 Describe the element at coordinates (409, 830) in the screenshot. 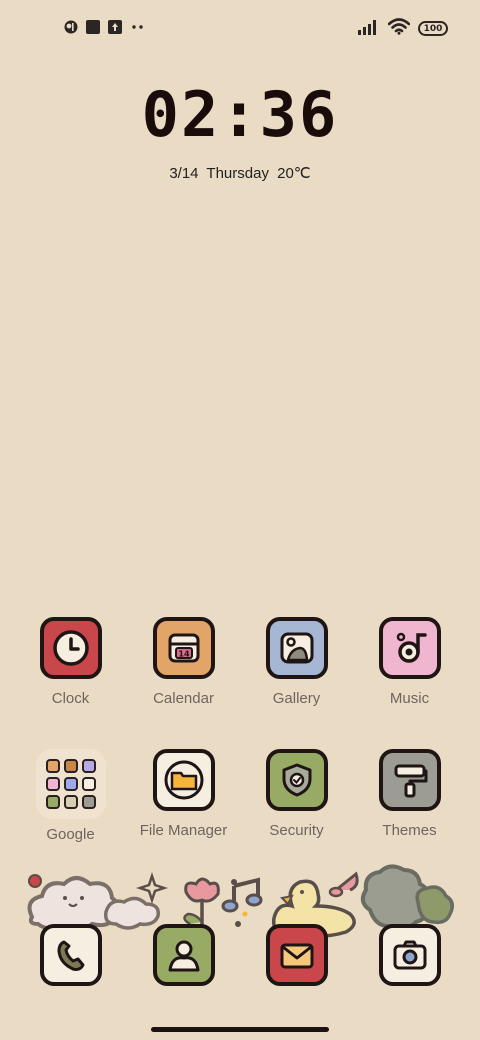

I see `app-label: Themes` at that location.